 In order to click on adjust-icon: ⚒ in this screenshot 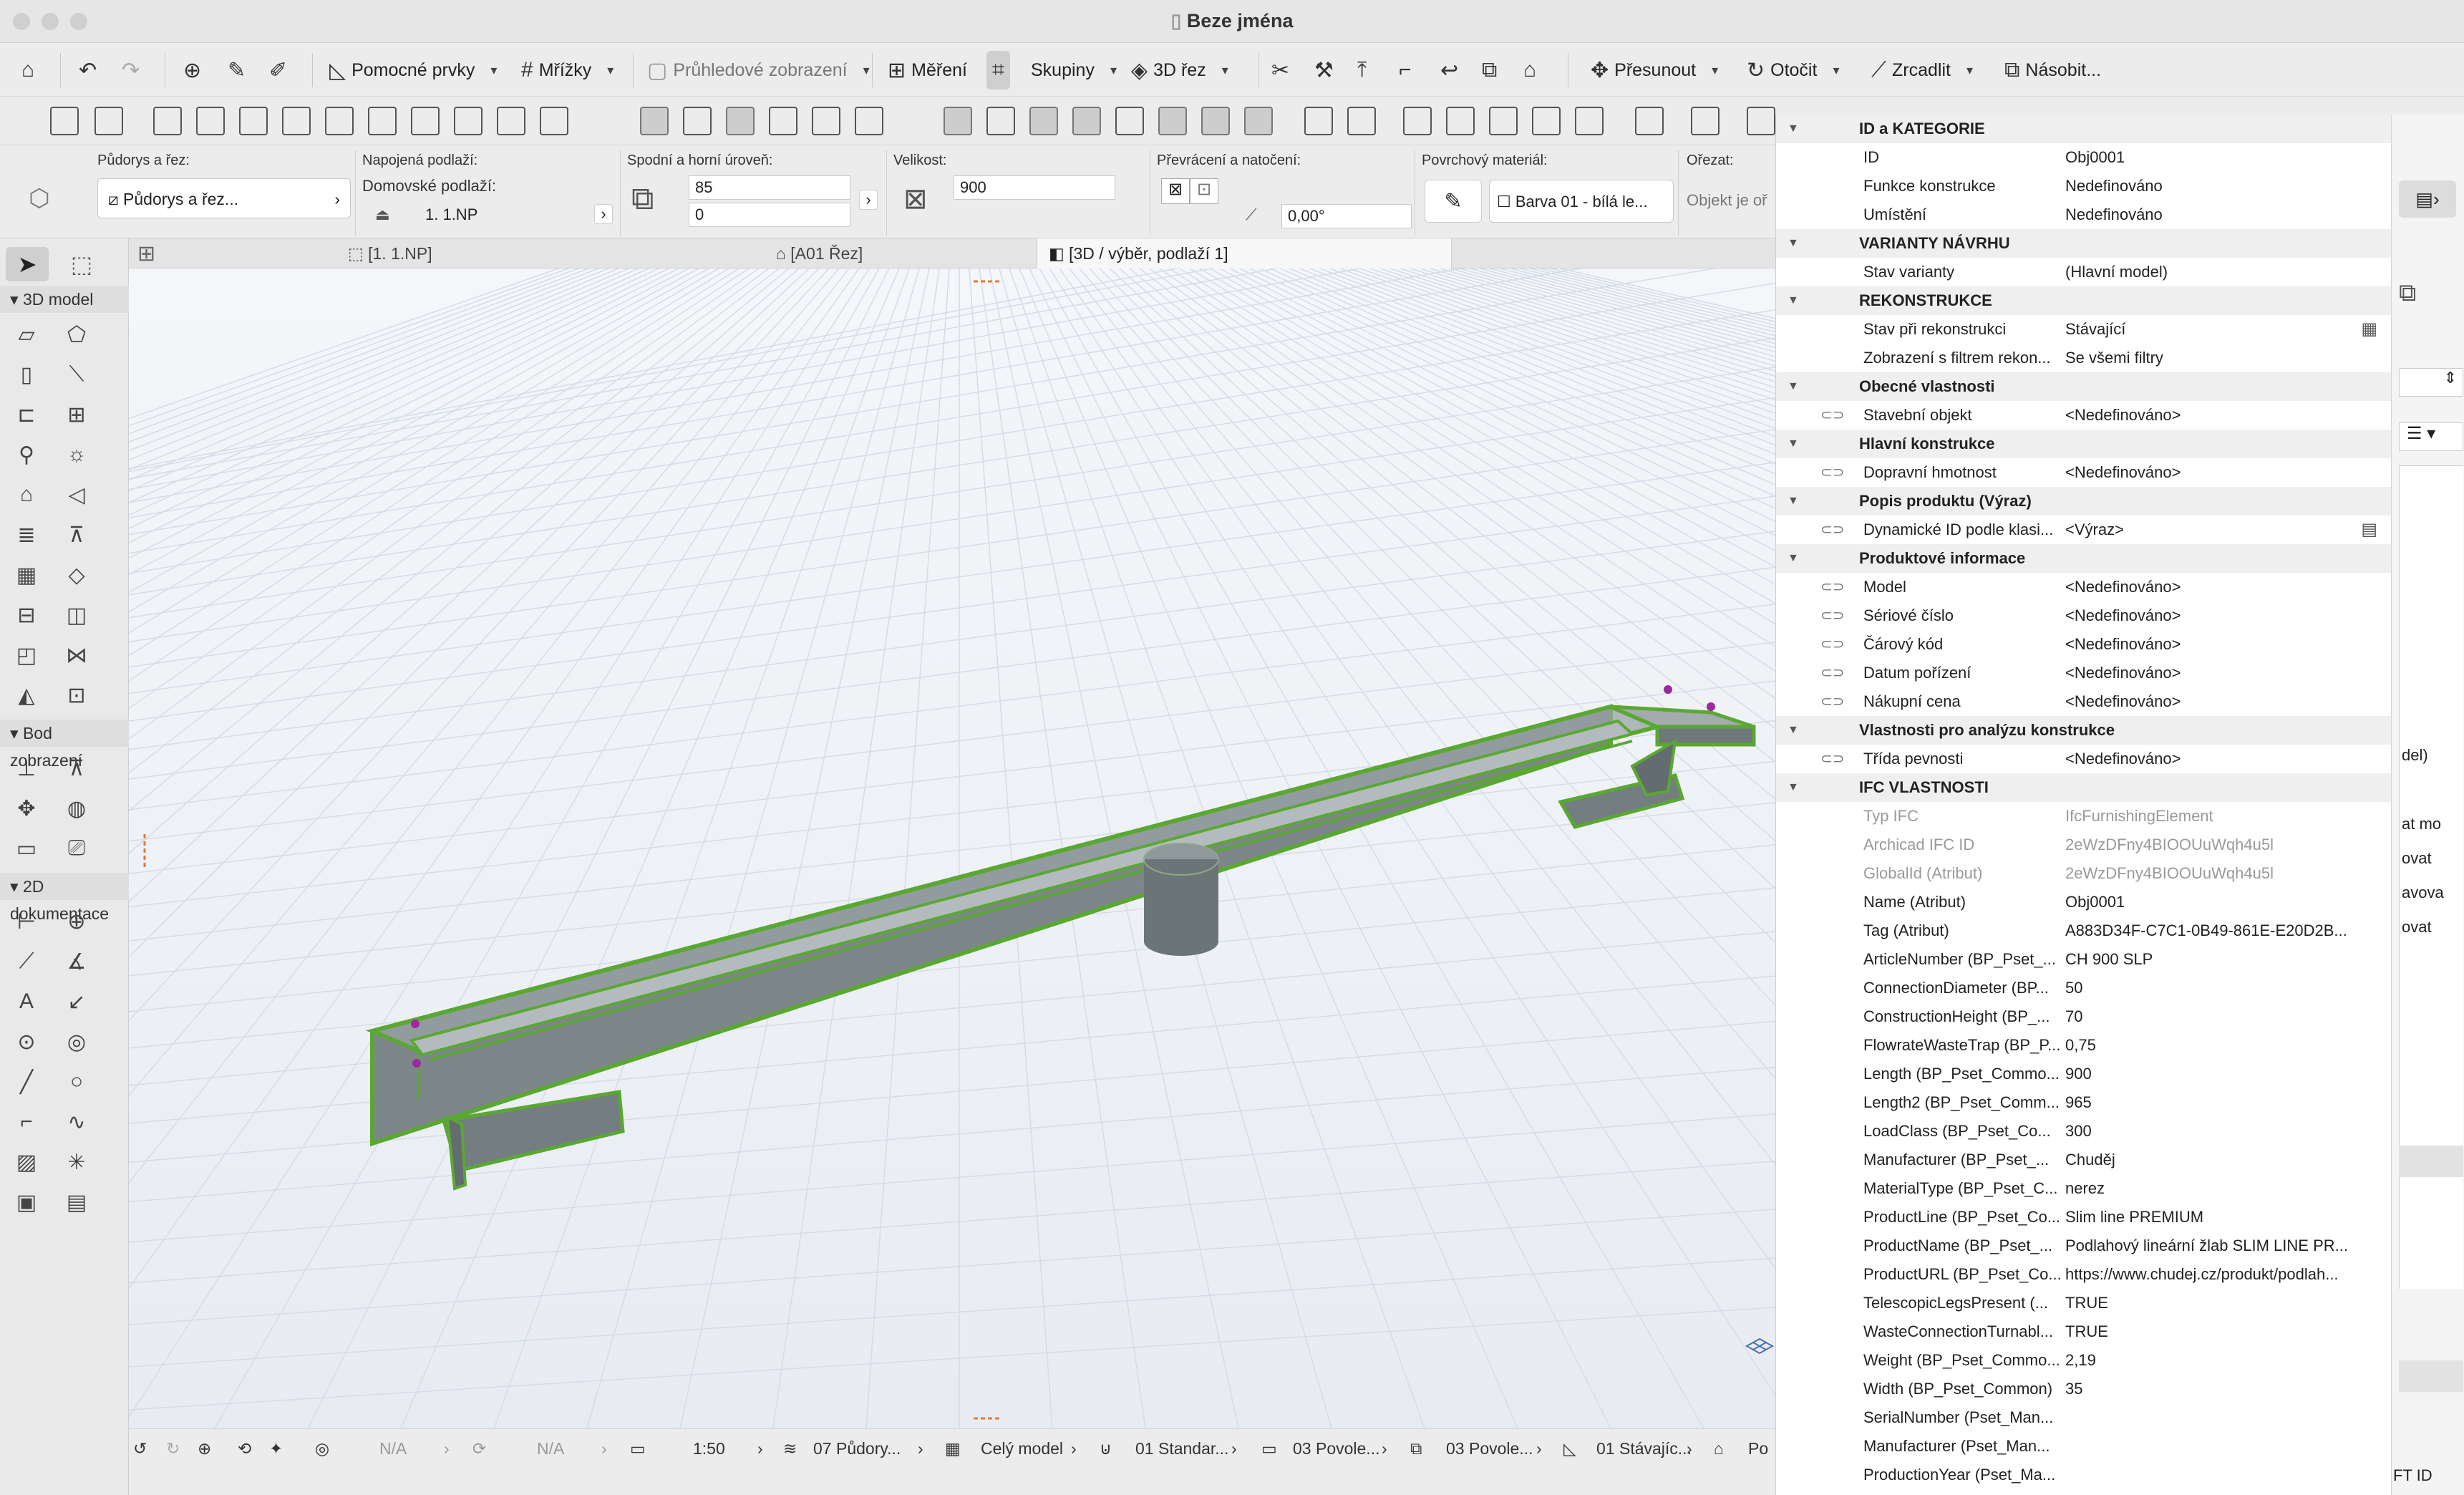, I will do `click(1324, 70)`.